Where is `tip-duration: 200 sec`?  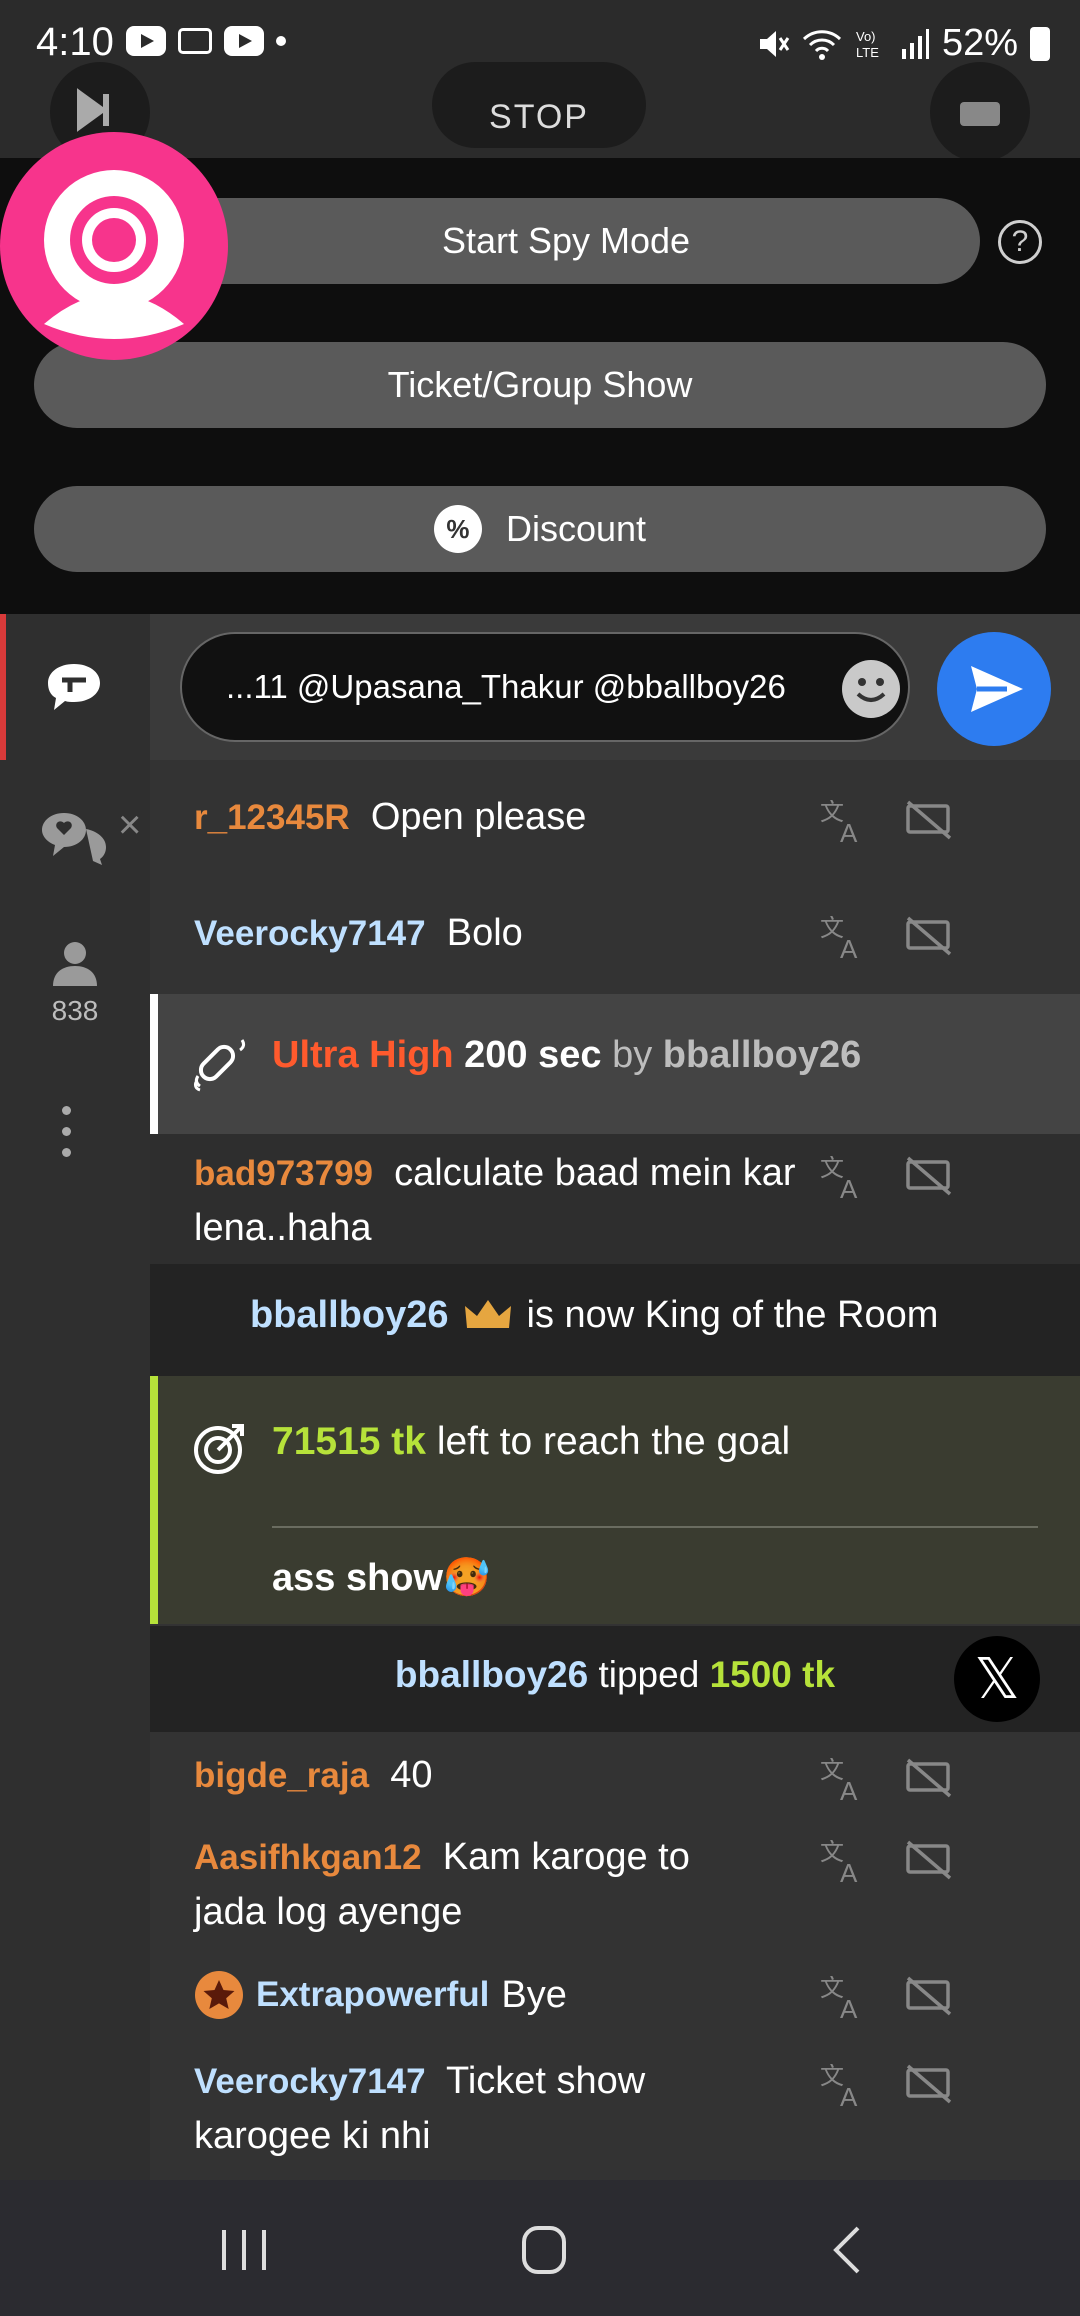
tip-duration: 200 sec is located at coordinates (533, 1055).